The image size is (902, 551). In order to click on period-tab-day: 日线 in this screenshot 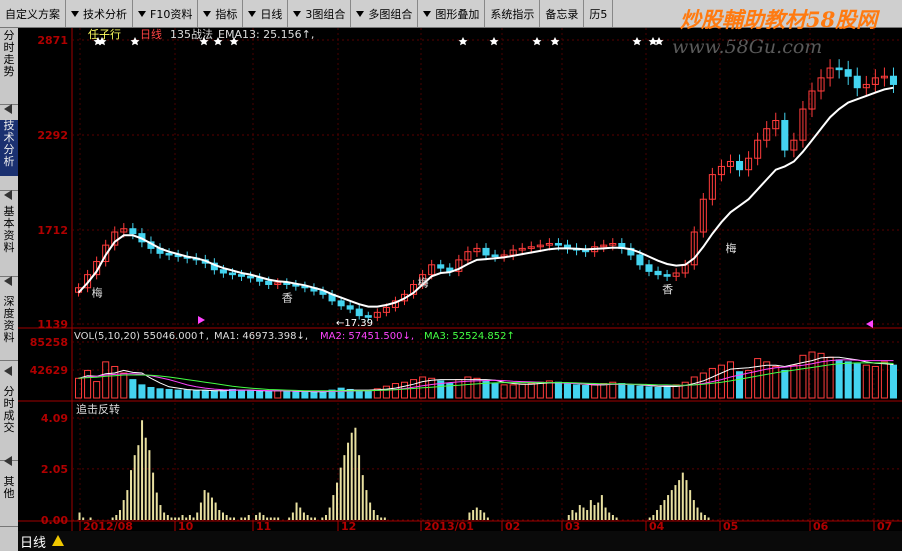, I will do `click(33, 541)`.